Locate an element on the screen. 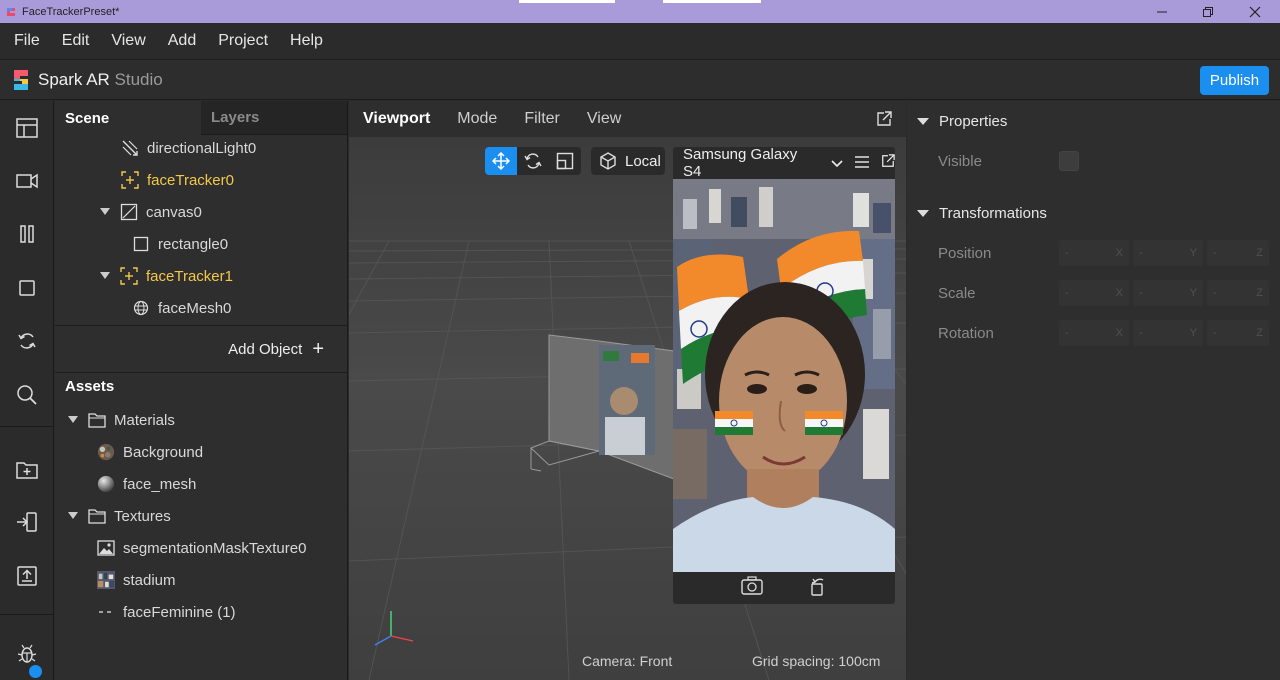 The image size is (1280, 680). asset-item-background: Background is located at coordinates (201, 452).